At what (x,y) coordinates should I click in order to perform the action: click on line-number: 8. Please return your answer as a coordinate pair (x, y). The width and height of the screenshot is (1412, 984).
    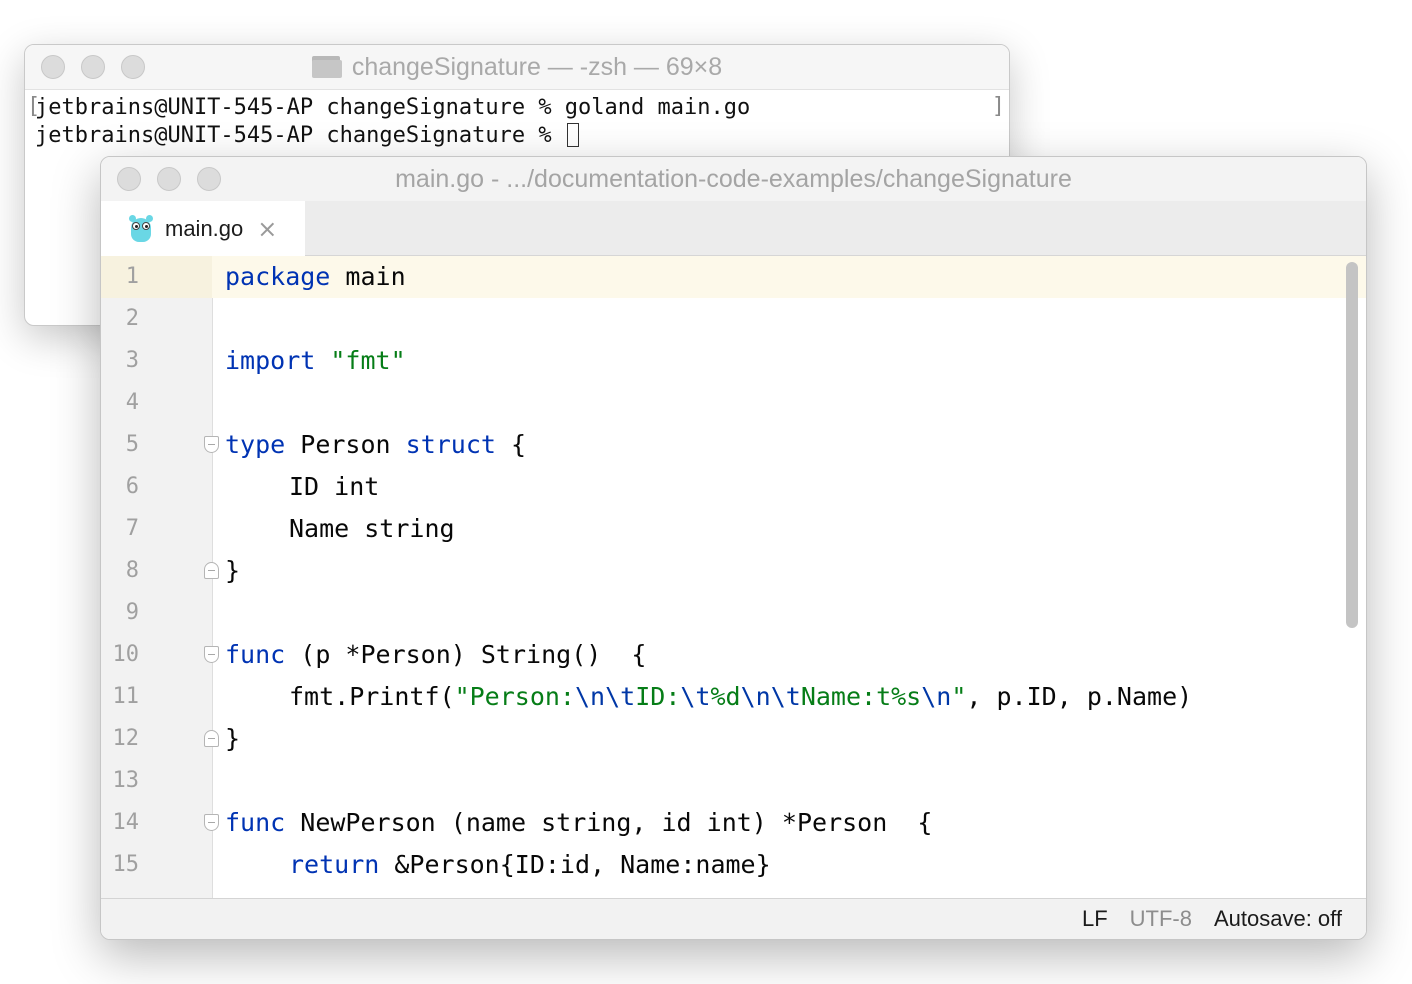
    Looking at the image, I should click on (132, 570).